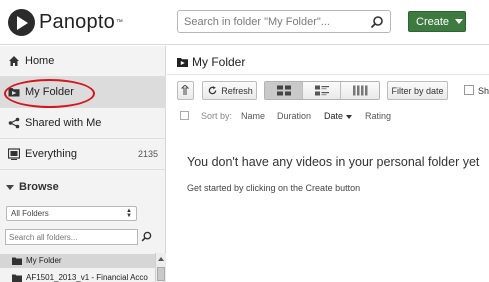 This screenshot has width=489, height=282. What do you see at coordinates (161, 274) in the screenshot?
I see `scrollbar-thumb` at bounding box center [161, 274].